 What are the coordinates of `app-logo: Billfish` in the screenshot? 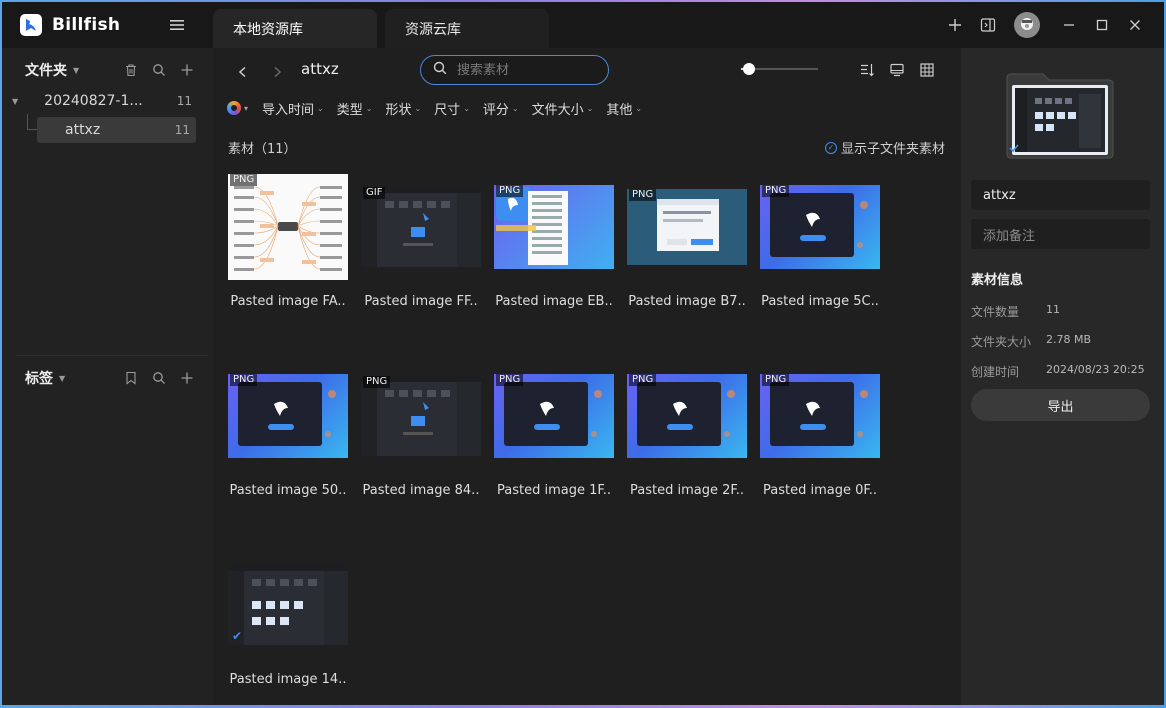 It's located at (70, 25).